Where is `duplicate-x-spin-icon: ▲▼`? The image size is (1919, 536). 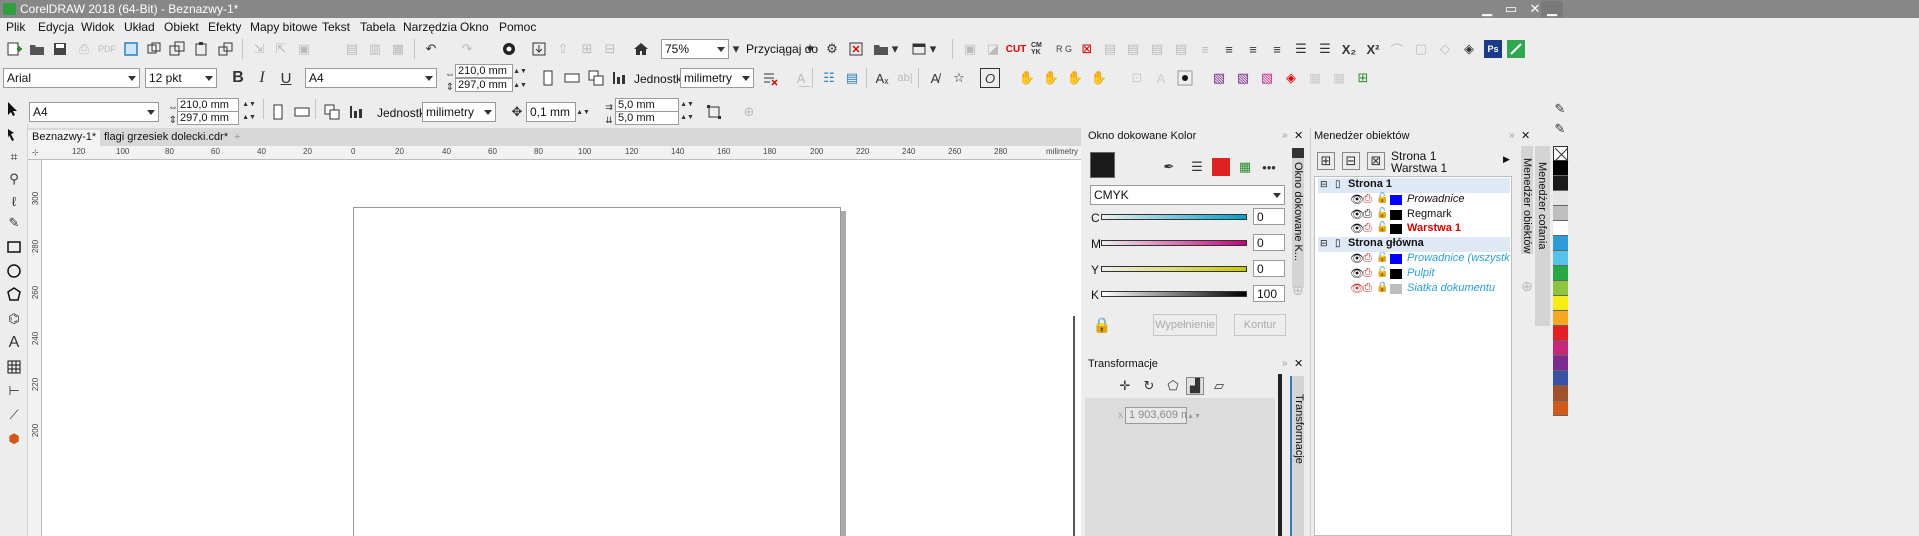
duplicate-x-spin-icon: ▲▼ is located at coordinates (687, 104).